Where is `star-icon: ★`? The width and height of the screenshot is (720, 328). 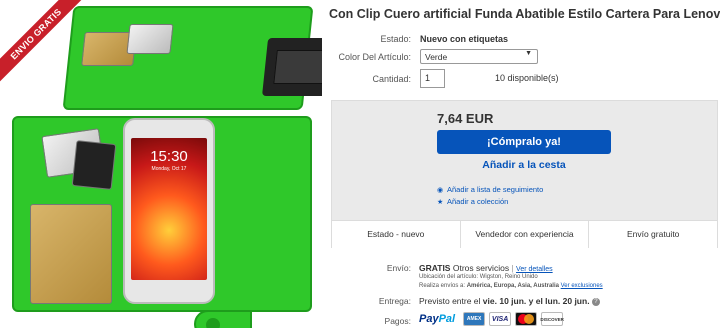
star-icon: ★ is located at coordinates (440, 202).